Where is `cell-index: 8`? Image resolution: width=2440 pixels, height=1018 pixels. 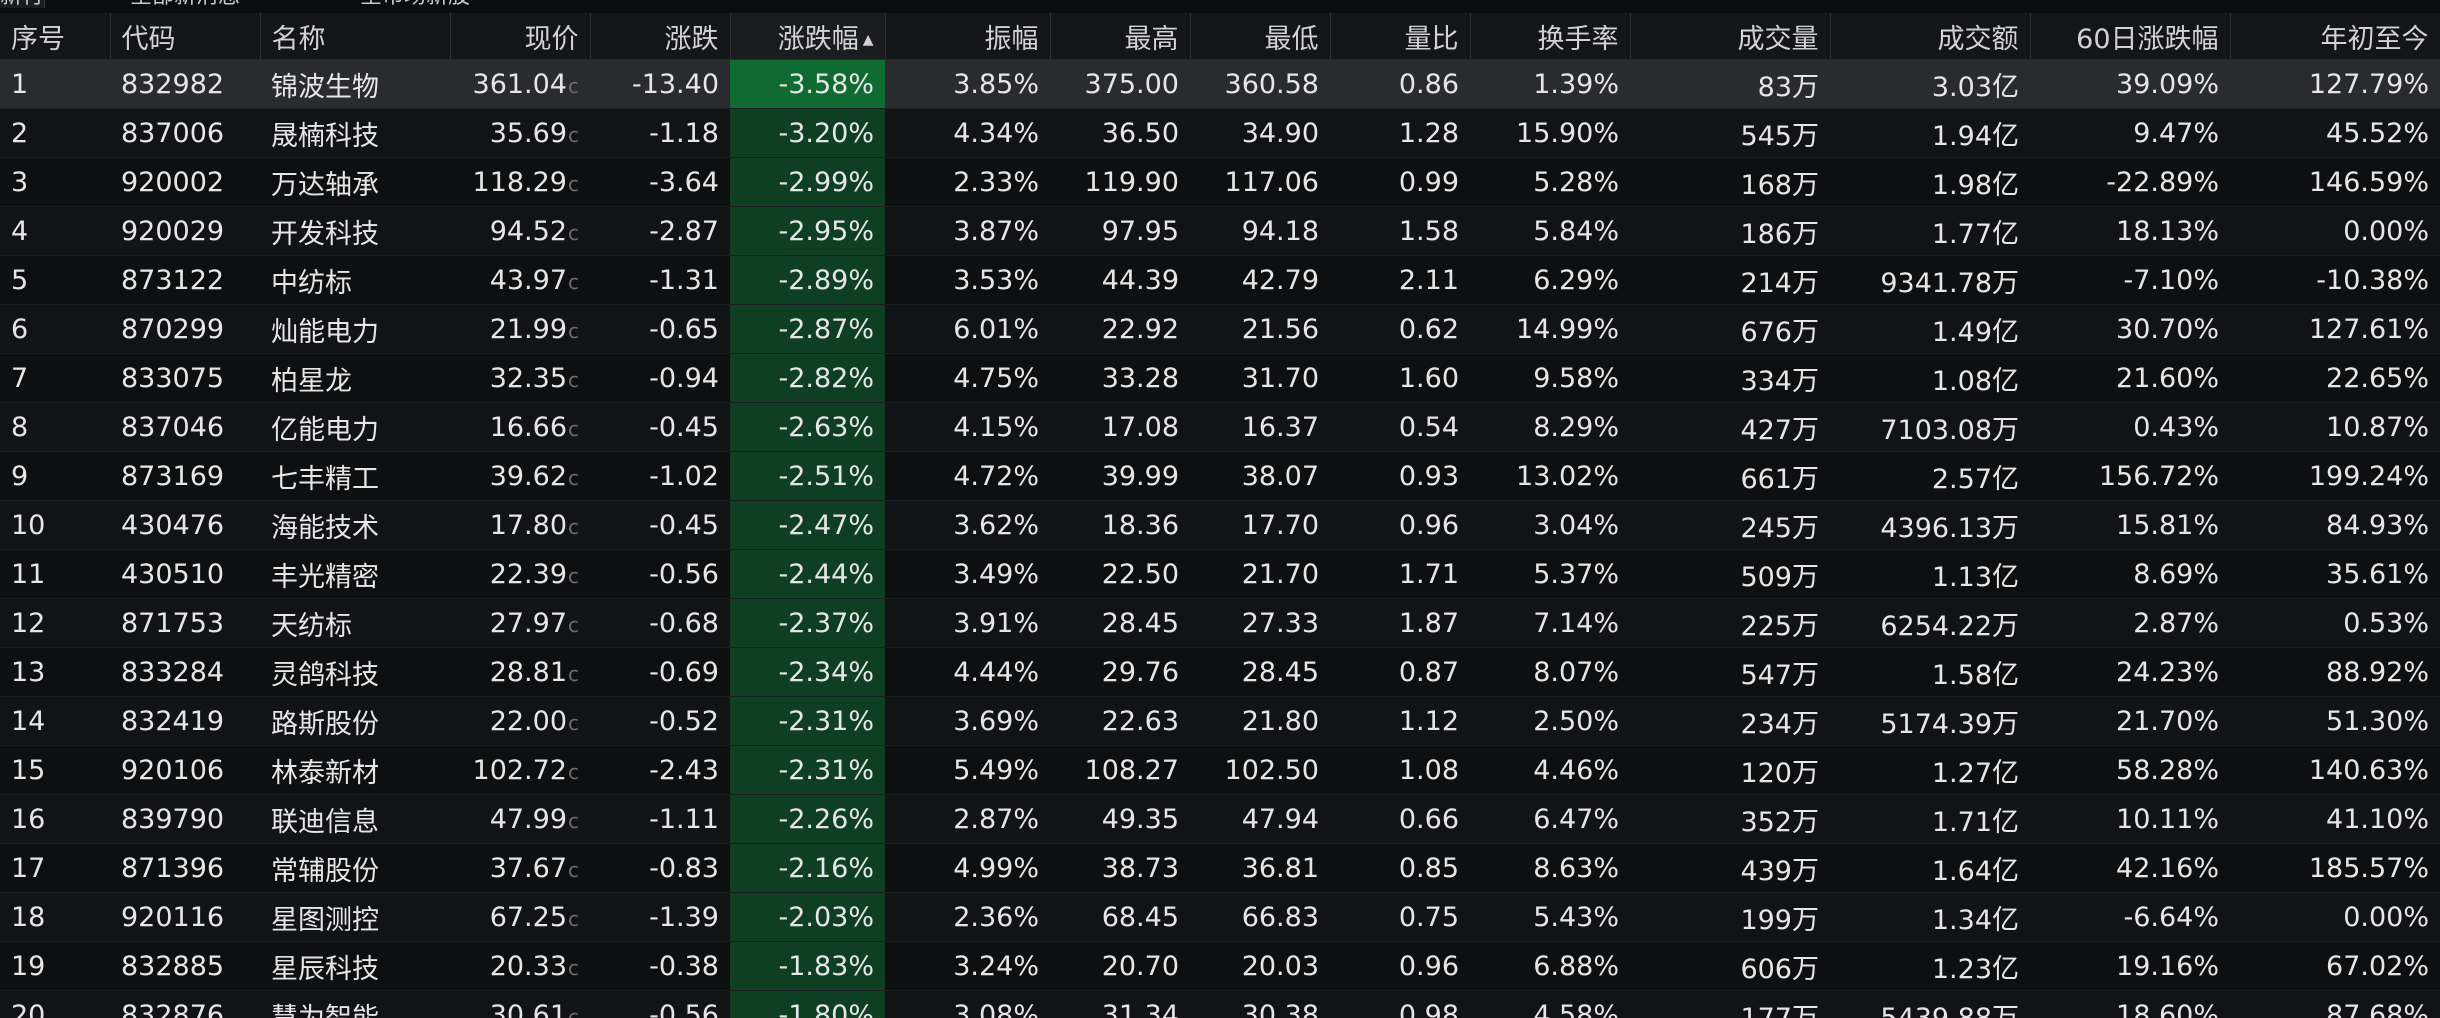 cell-index: 8 is located at coordinates (55, 427).